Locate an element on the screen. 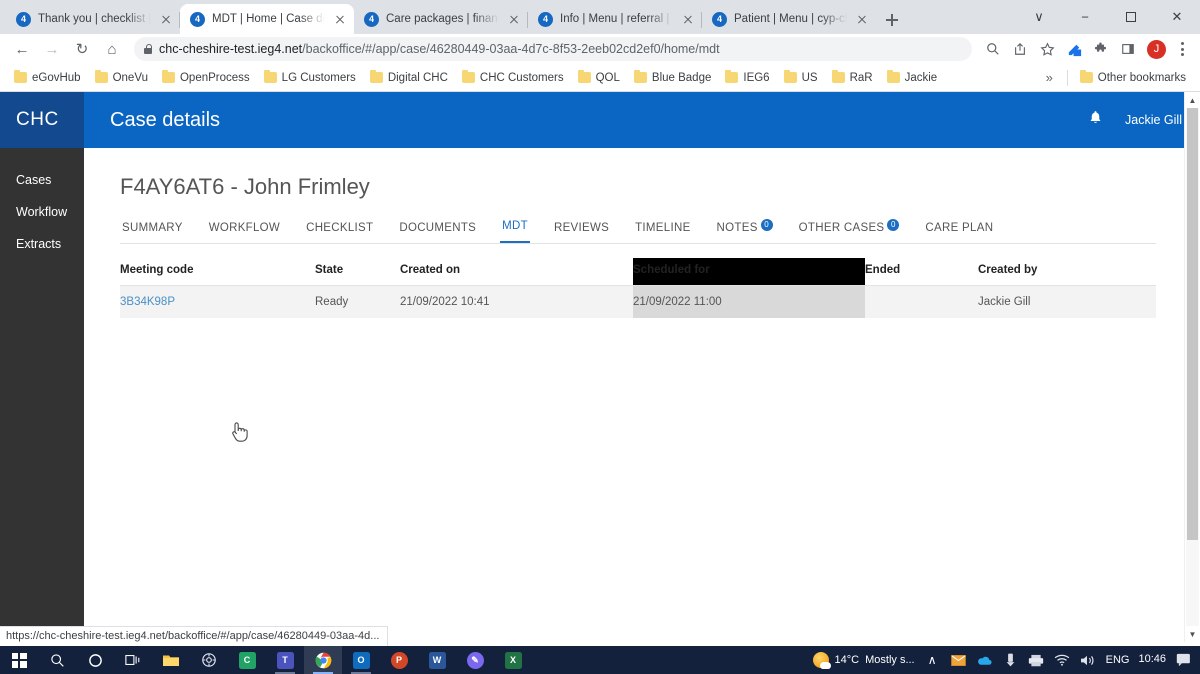  reload-button: ↻ is located at coordinates (82, 49).